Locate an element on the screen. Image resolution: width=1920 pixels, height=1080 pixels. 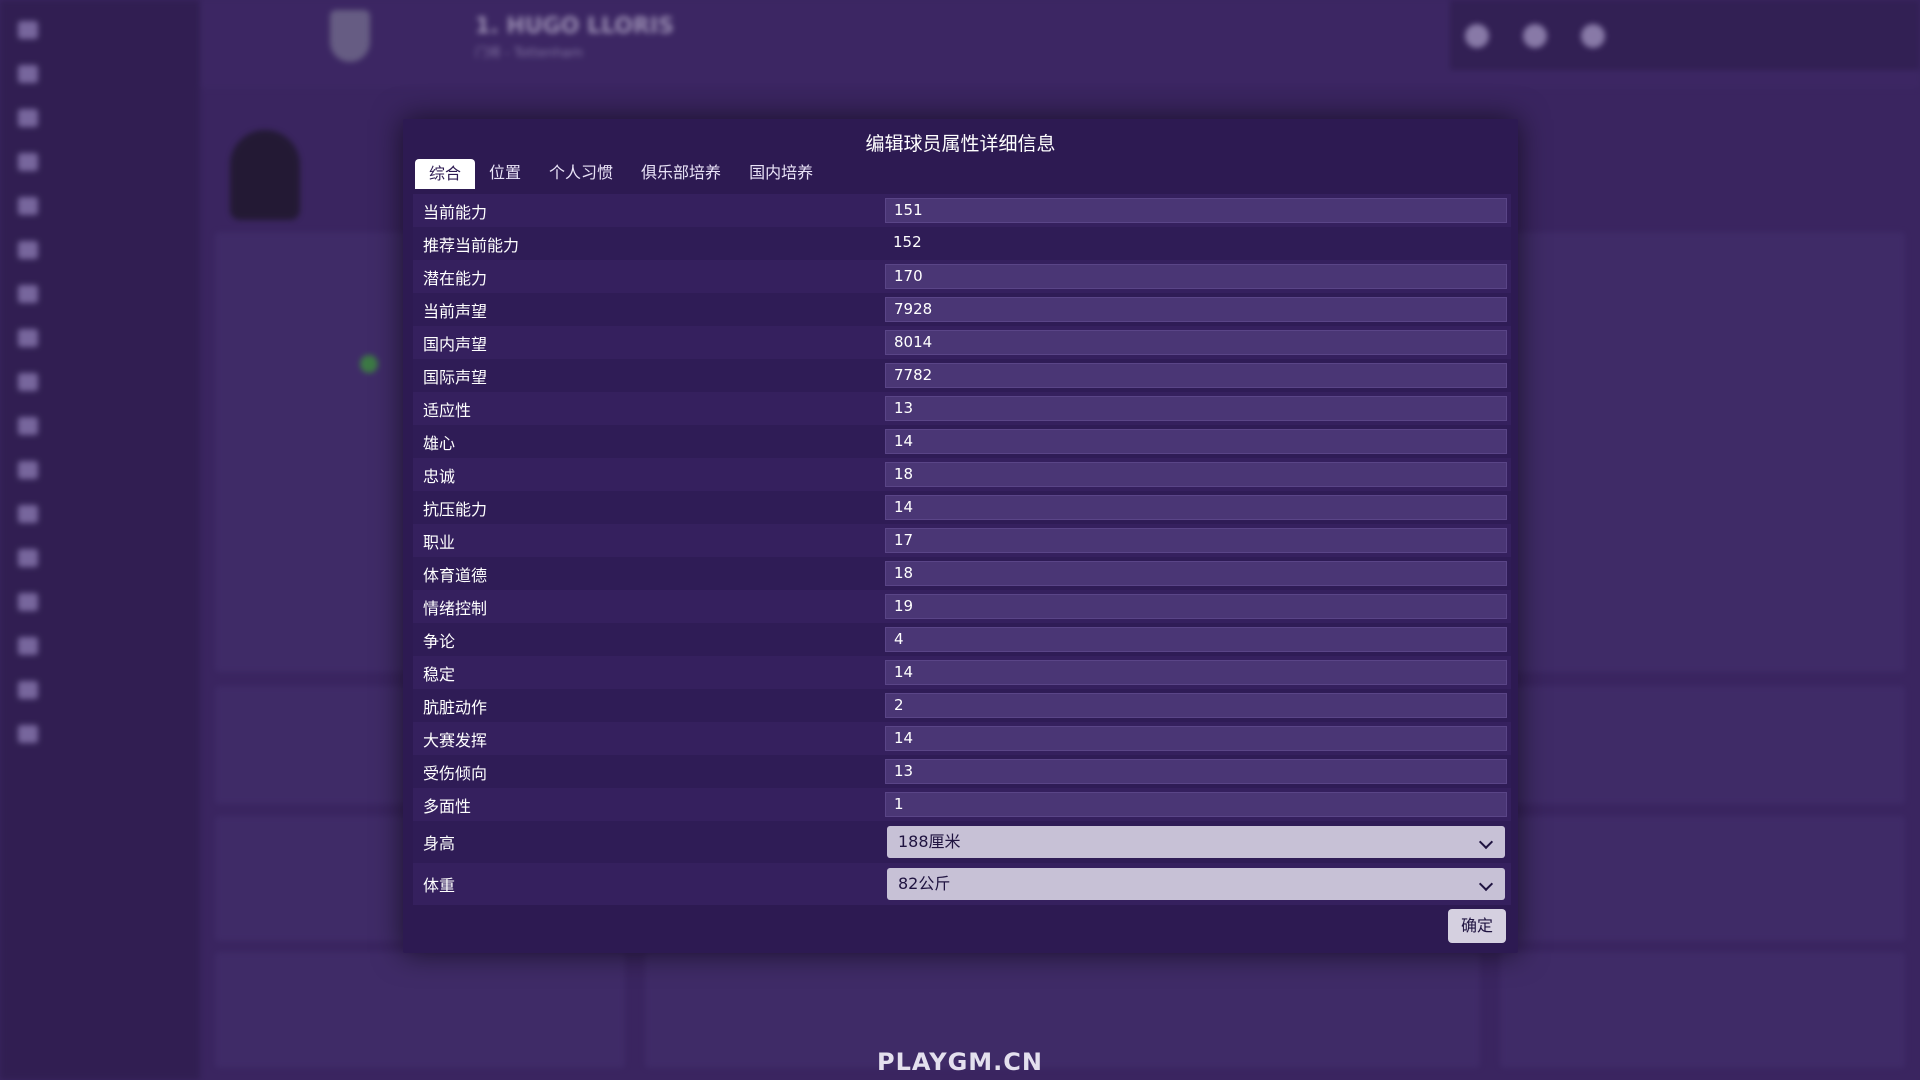
scouting-icon is located at coordinates (28, 470).